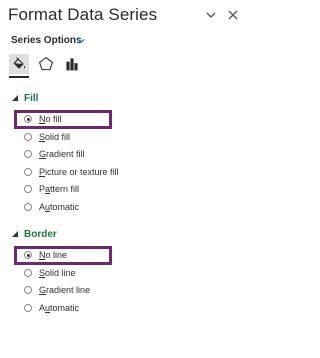  I want to click on fill-radio-option: Picture or texture fill, so click(71, 172).